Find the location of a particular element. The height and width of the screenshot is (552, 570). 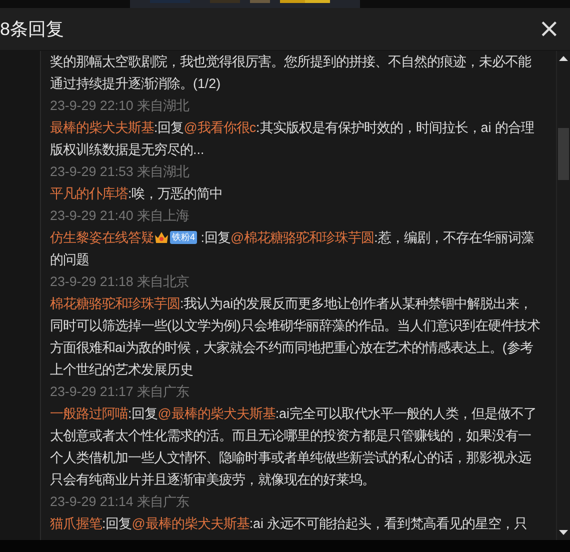

user-link: 一般路过阿喵 is located at coordinates (89, 413).